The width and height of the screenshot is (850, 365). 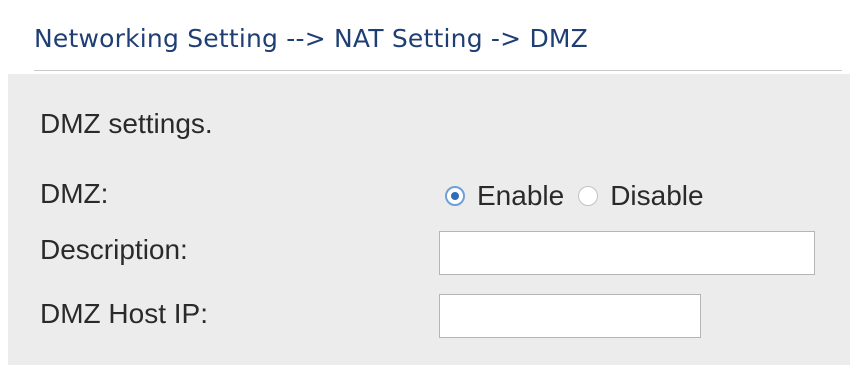 I want to click on section-heading: DMZ settings., so click(x=126, y=123).